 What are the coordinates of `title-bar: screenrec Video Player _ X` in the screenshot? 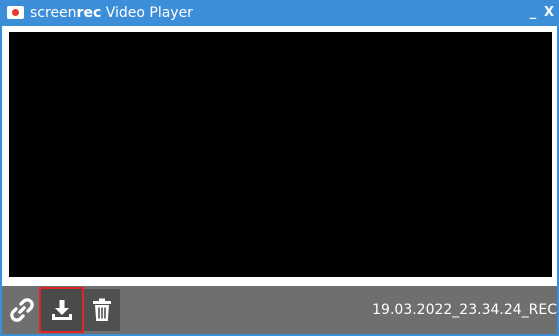 It's located at (279, 13).